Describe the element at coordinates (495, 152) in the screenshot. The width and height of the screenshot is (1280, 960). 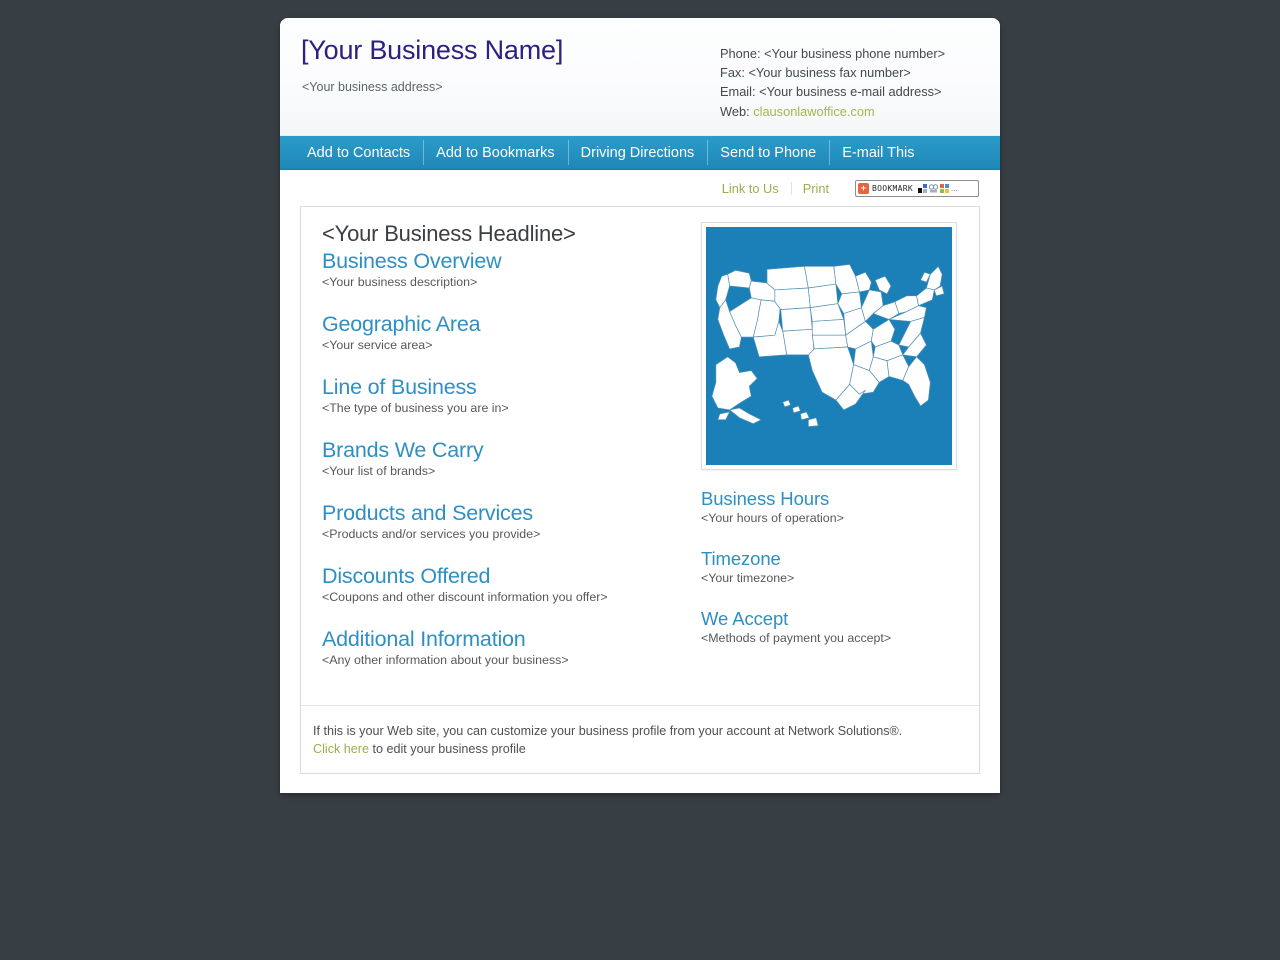
I see `nav-item-add-to-bookmarks: Add to Bookmarks` at that location.